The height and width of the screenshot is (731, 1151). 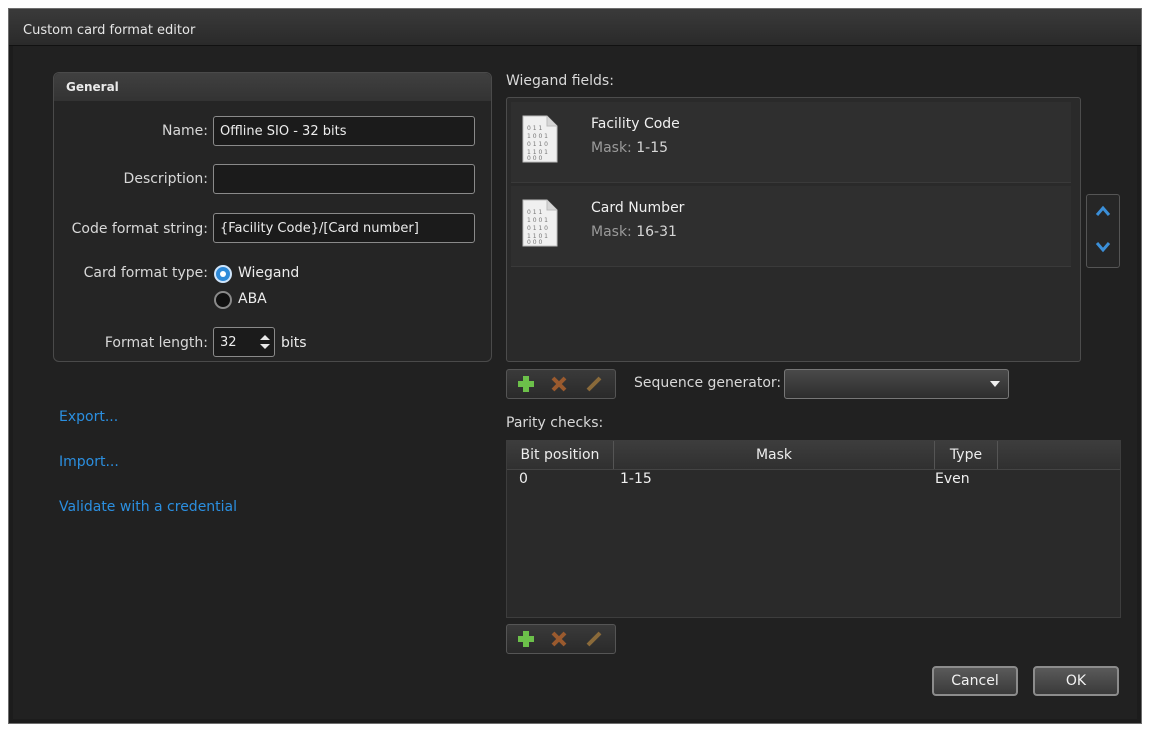 What do you see at coordinates (896, 384) in the screenshot?
I see `sequence-generator-select` at bounding box center [896, 384].